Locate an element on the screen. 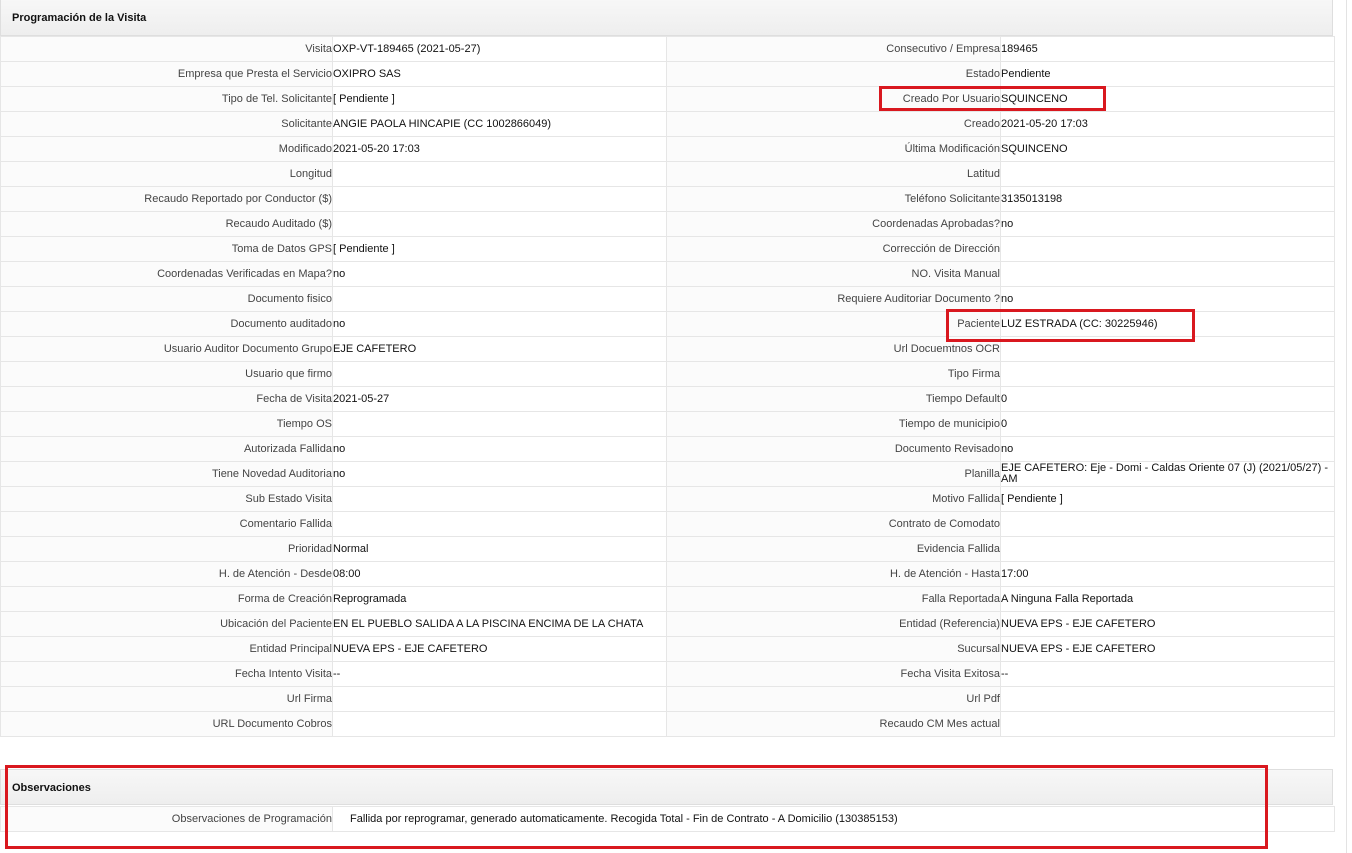 This screenshot has height=853, width=1352. consecutivo-empresa-value: 189465 is located at coordinates (1167, 49).